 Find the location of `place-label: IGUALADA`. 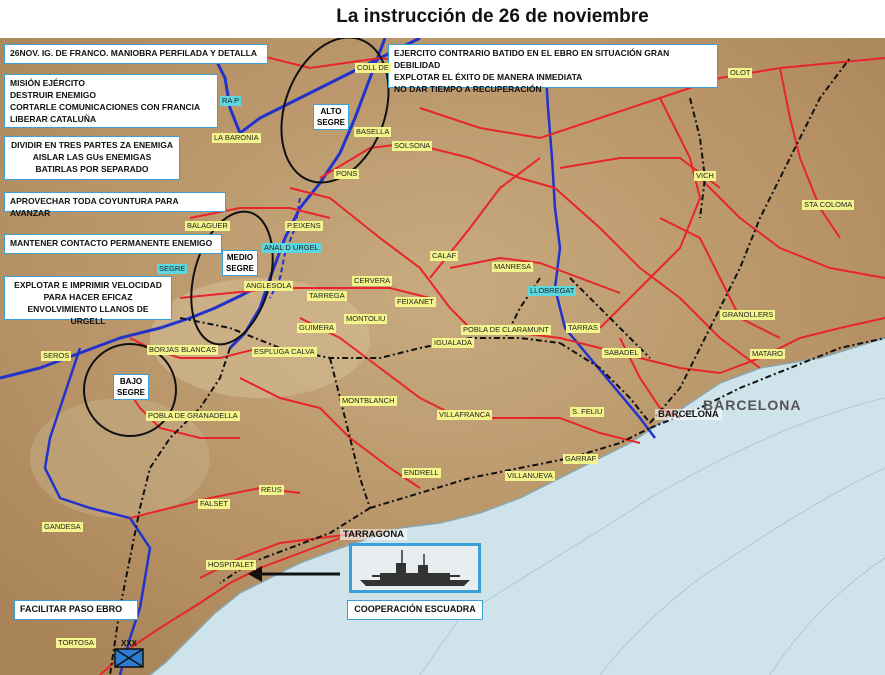

place-label: IGUALADA is located at coordinates (453, 343).